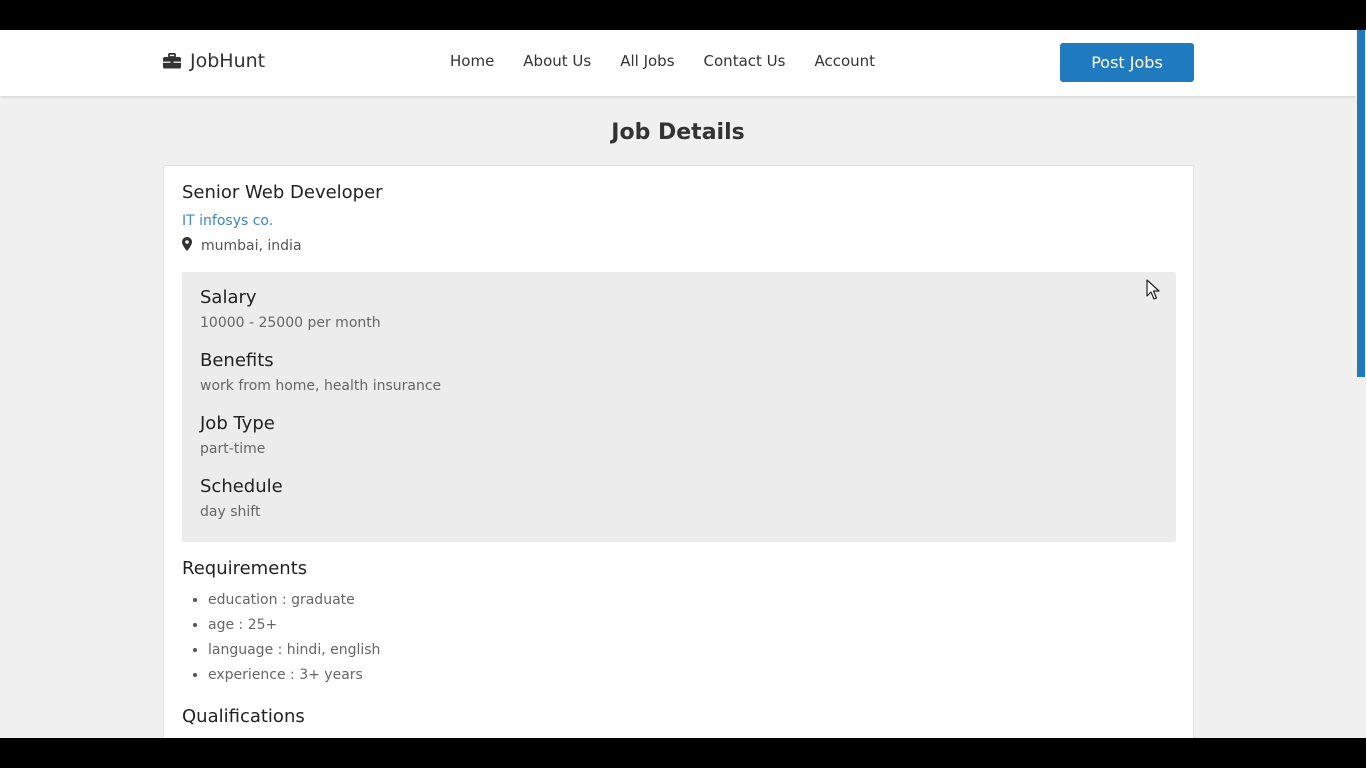 The width and height of the screenshot is (1366, 768). I want to click on list-item: education : graduate, so click(294, 603).